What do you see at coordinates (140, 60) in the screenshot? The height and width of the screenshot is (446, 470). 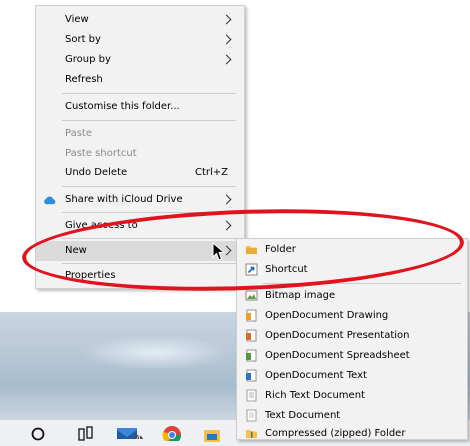 I see `menu-item-group-by: Group by` at bounding box center [140, 60].